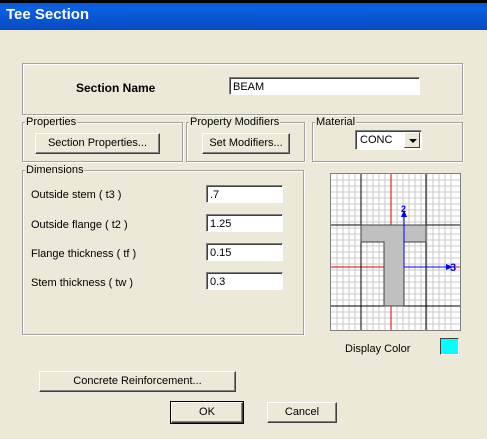  I want to click on material-group: Material CONC, so click(387, 139).